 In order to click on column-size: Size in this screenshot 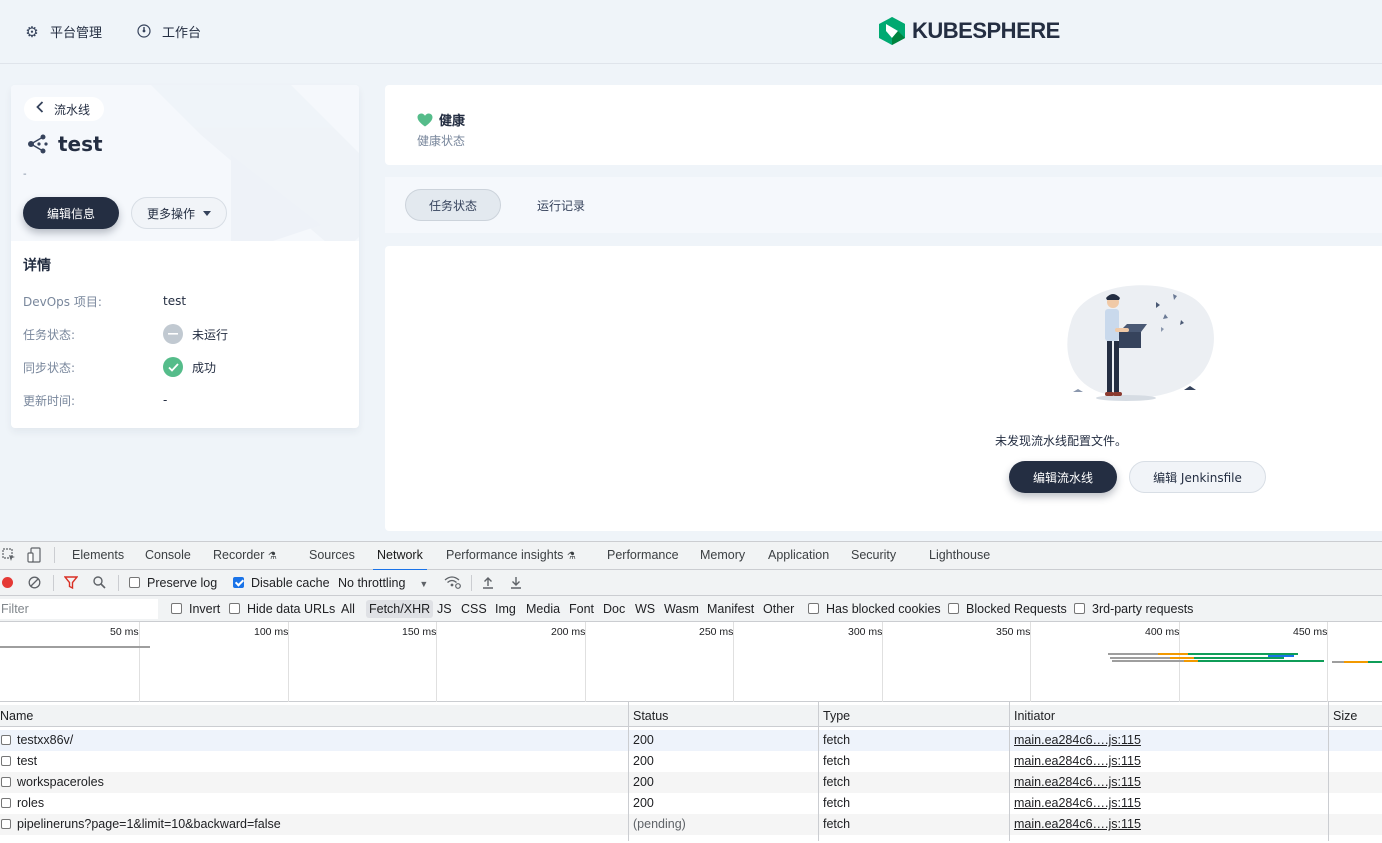, I will do `click(1345, 716)`.